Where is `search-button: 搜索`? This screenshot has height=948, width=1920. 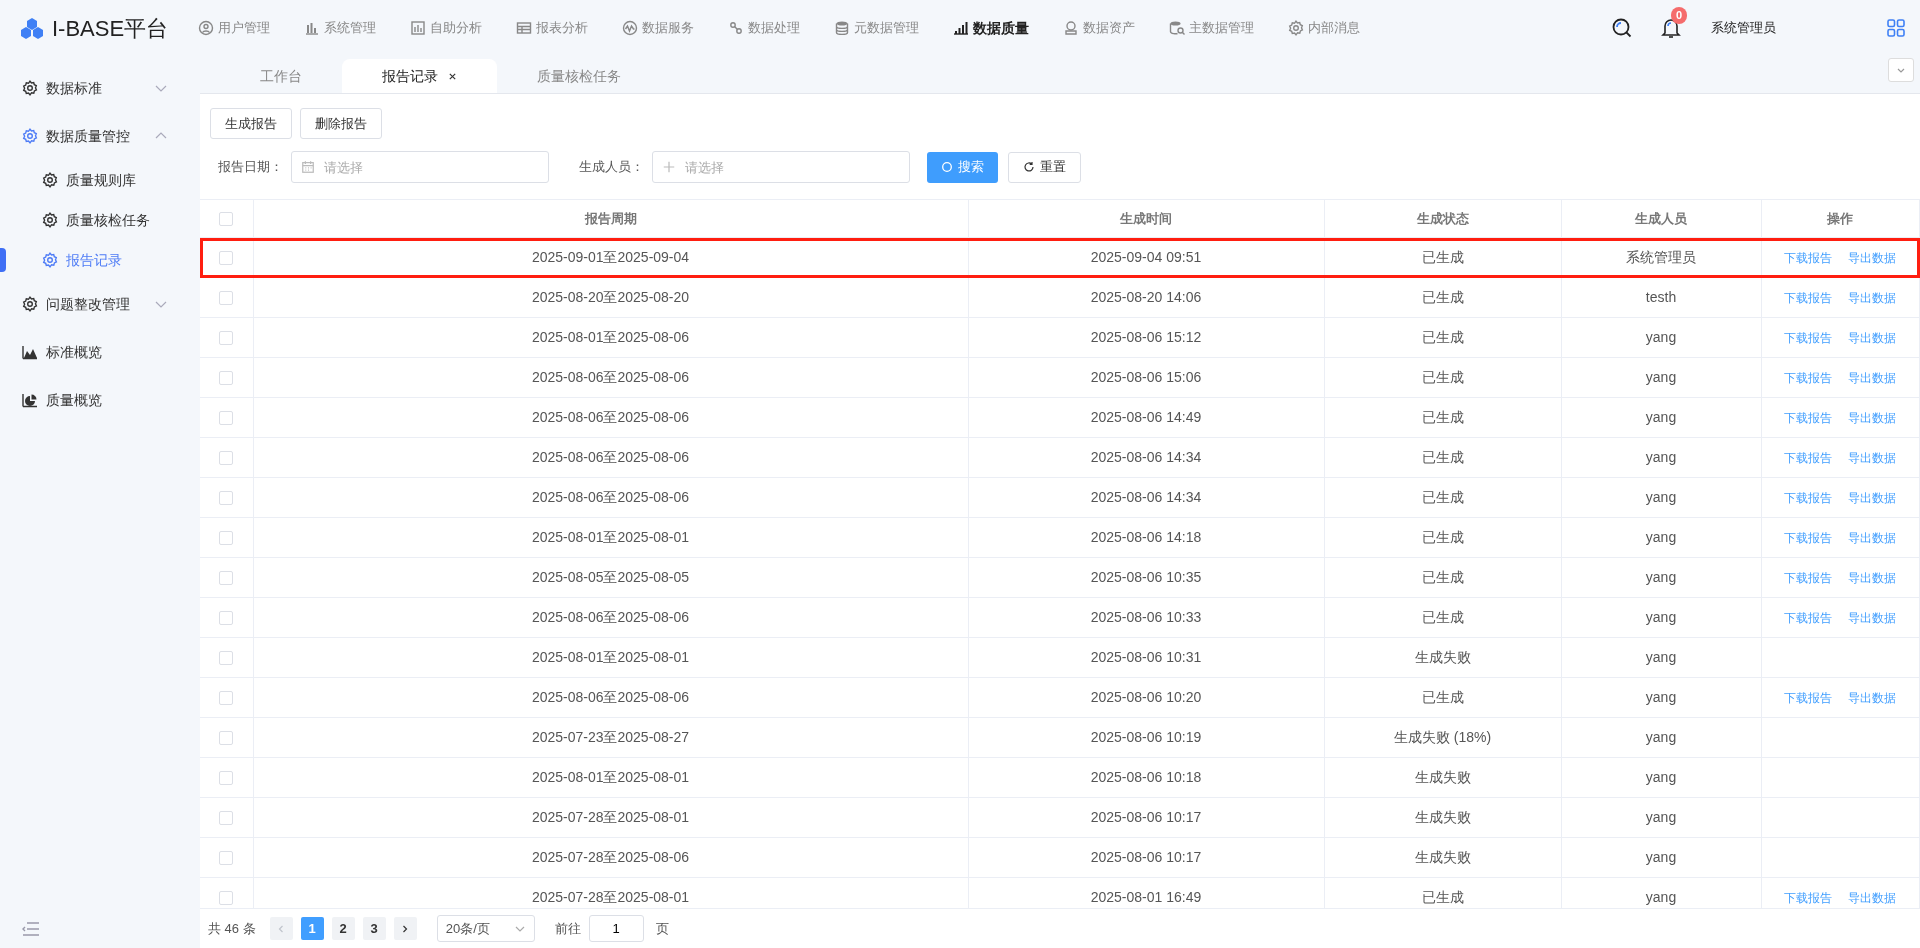
search-button: 搜索 is located at coordinates (962, 167).